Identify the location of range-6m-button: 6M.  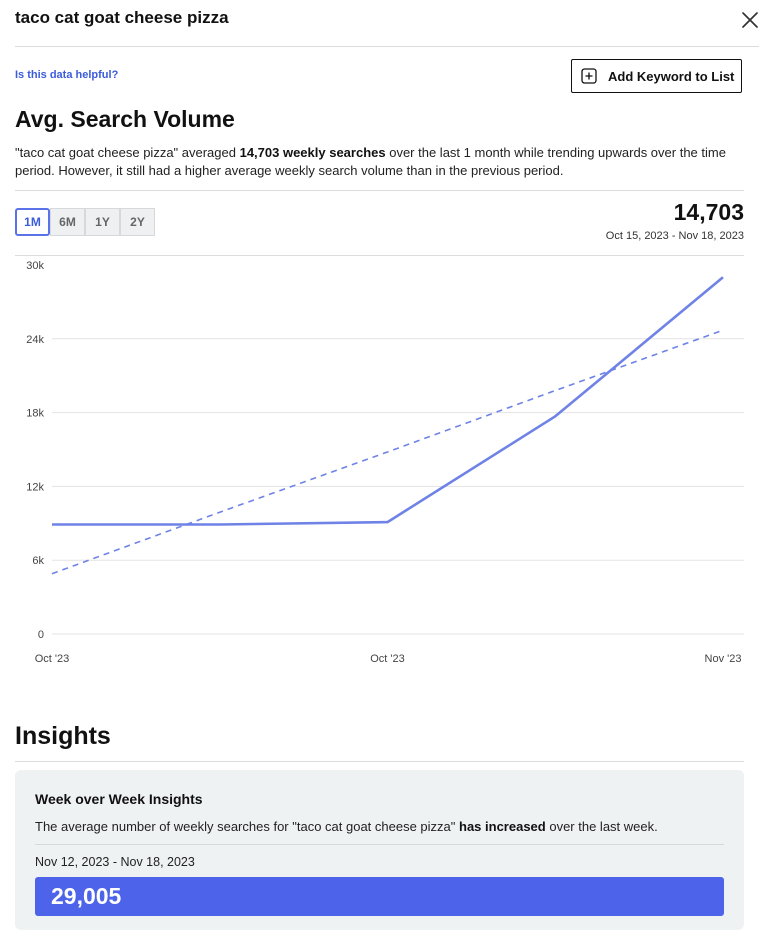
(67, 222).